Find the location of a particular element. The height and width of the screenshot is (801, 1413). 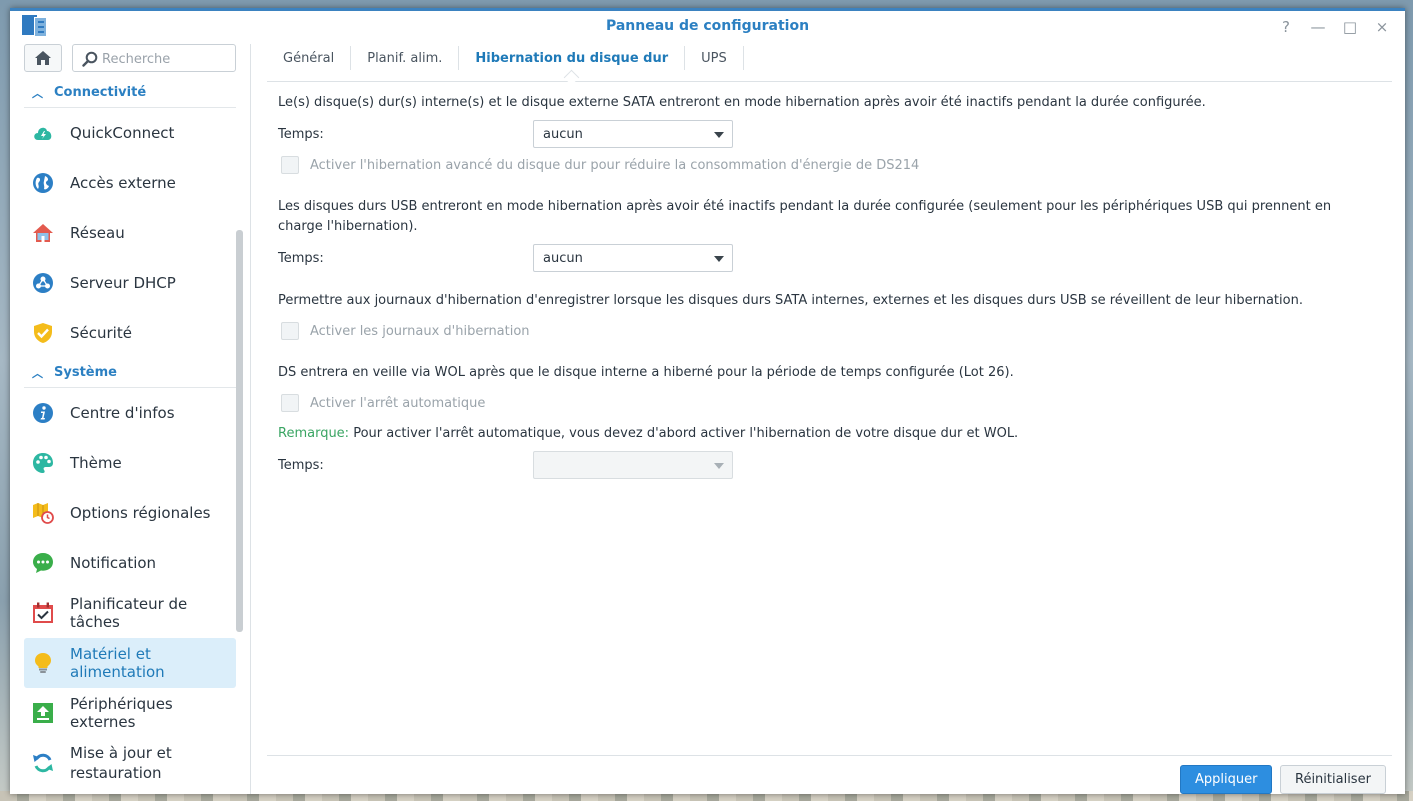

help-icon: ? is located at coordinates (1286, 27).